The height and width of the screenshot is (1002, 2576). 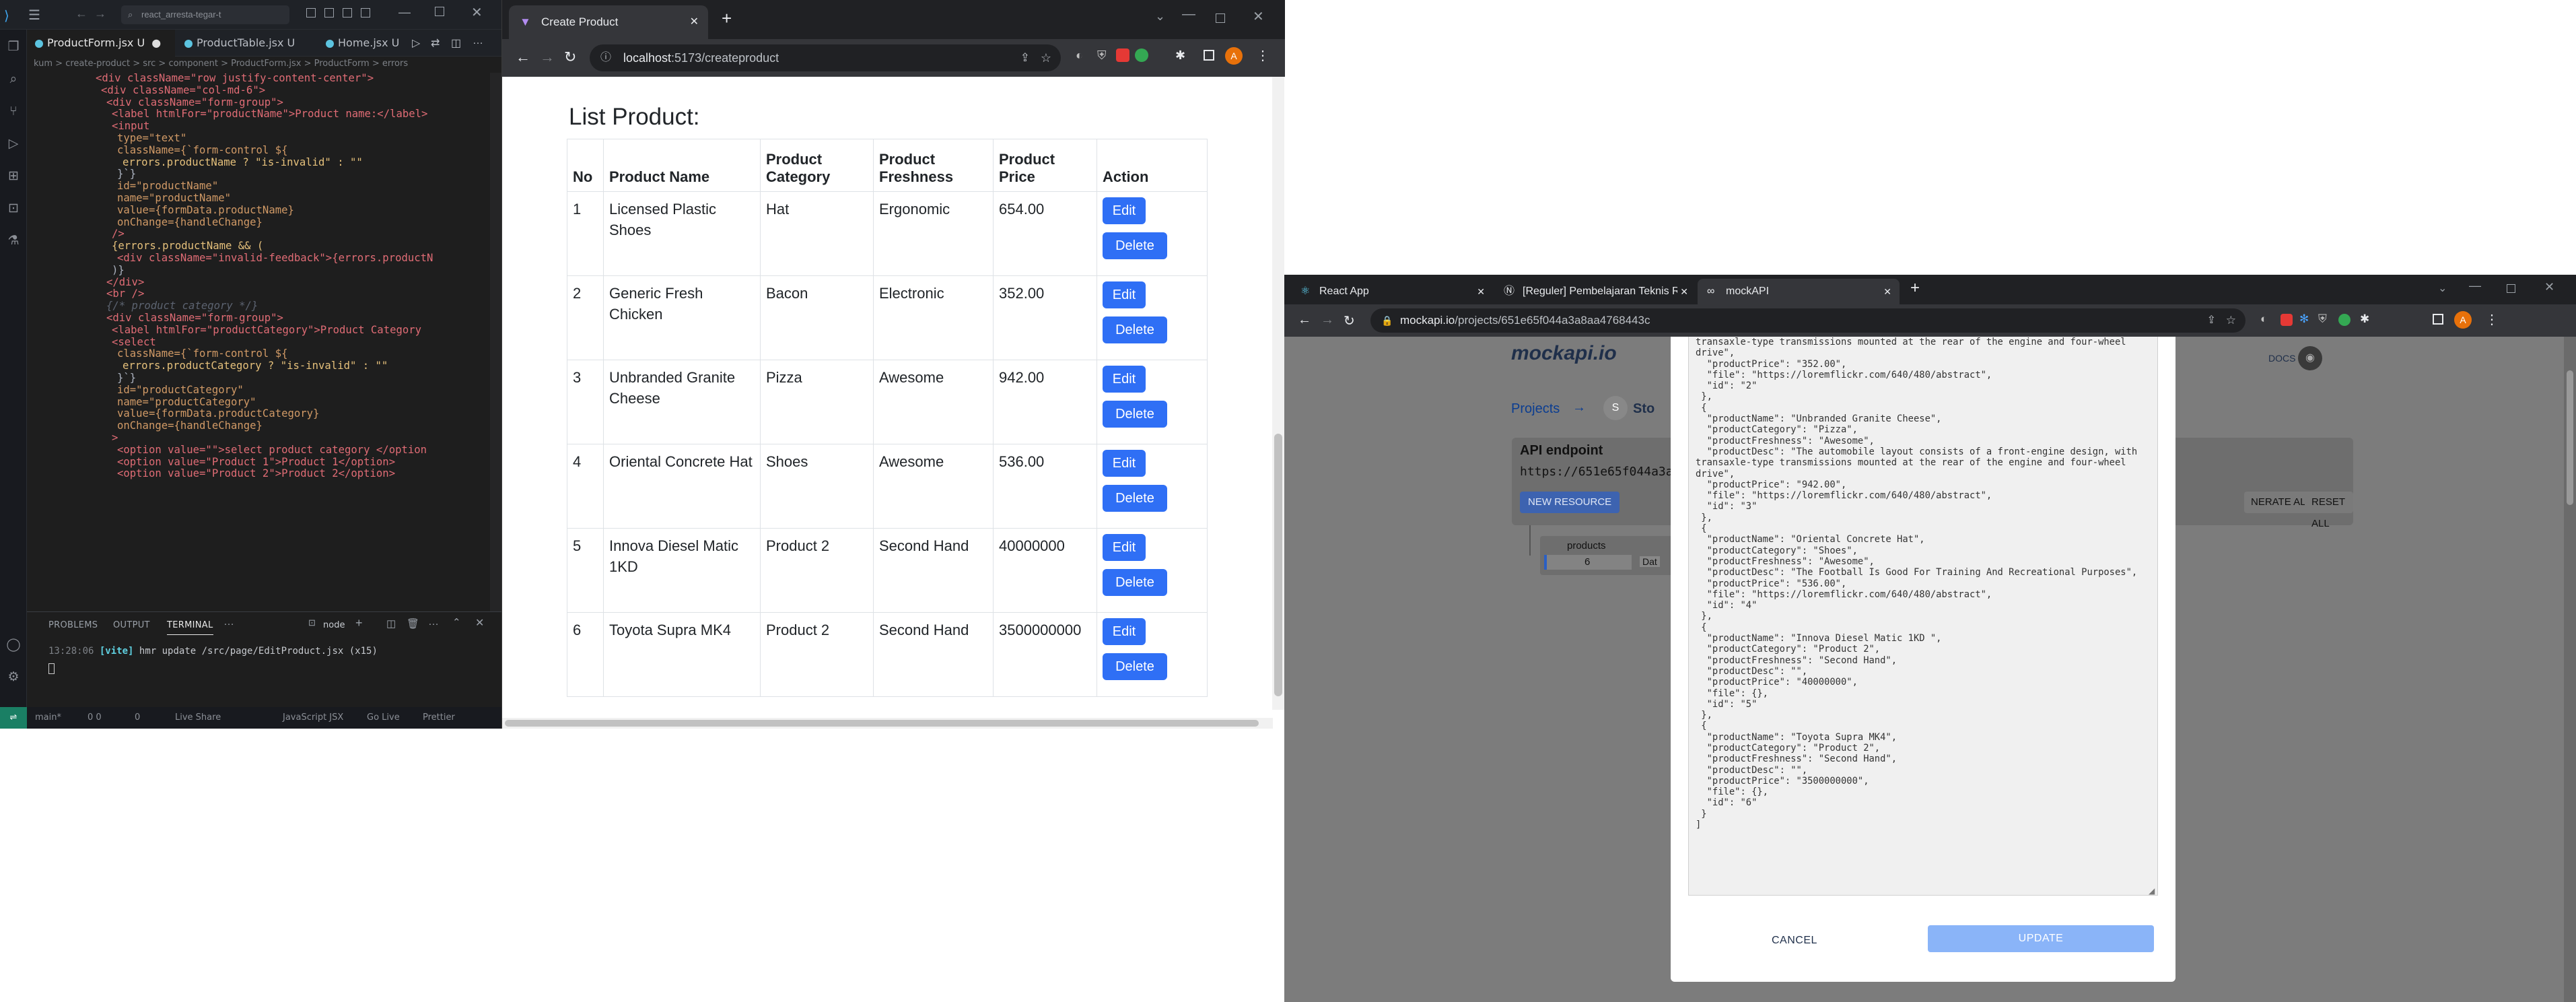 I want to click on code-line: <input, so click(x=264, y=126).